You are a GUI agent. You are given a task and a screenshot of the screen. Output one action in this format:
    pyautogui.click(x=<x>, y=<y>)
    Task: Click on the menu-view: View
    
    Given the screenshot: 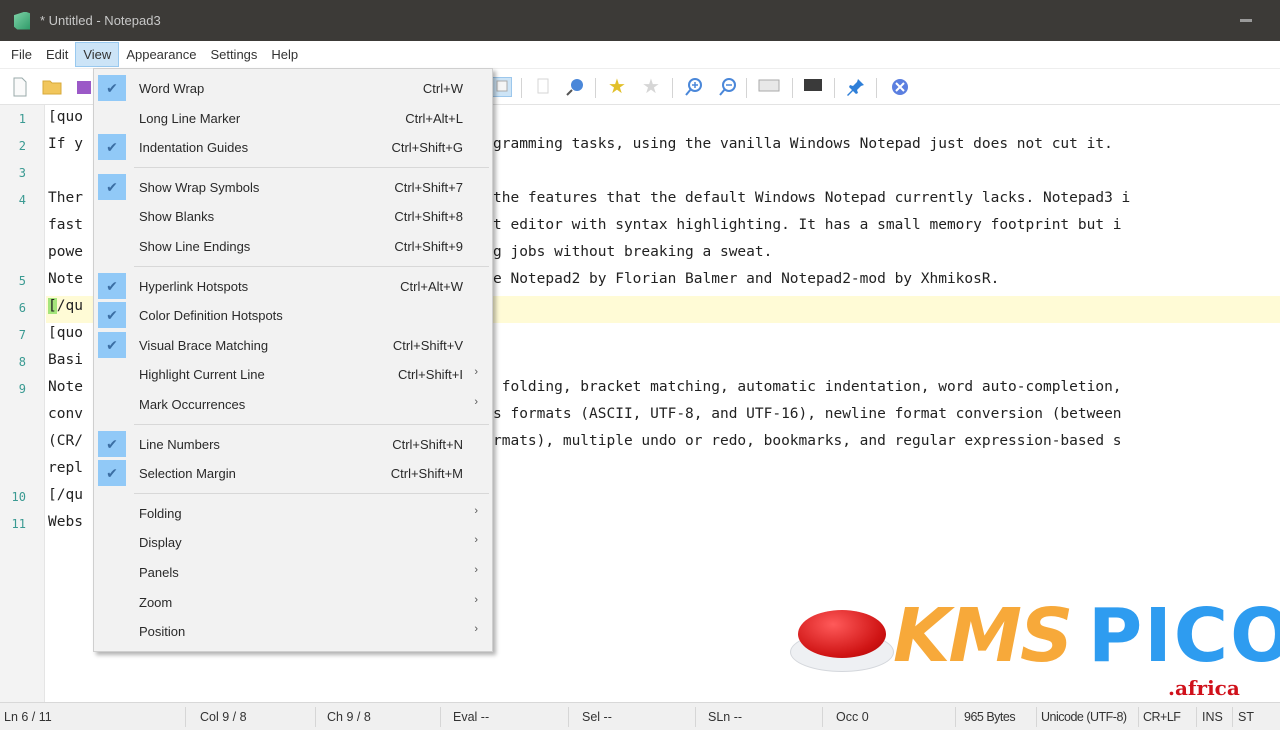 What is the action you would take?
    pyautogui.click(x=97, y=54)
    